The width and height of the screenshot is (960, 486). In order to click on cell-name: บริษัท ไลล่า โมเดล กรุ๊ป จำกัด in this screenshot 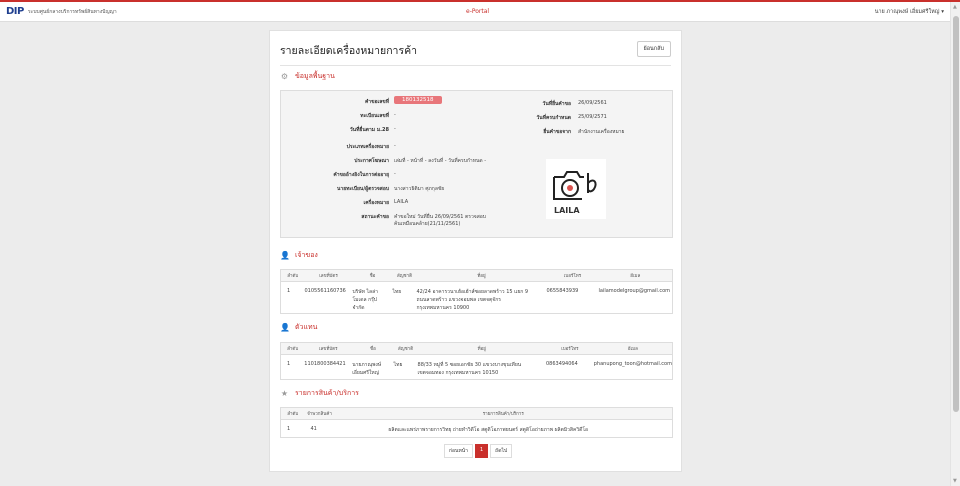, I will do `click(373, 298)`.